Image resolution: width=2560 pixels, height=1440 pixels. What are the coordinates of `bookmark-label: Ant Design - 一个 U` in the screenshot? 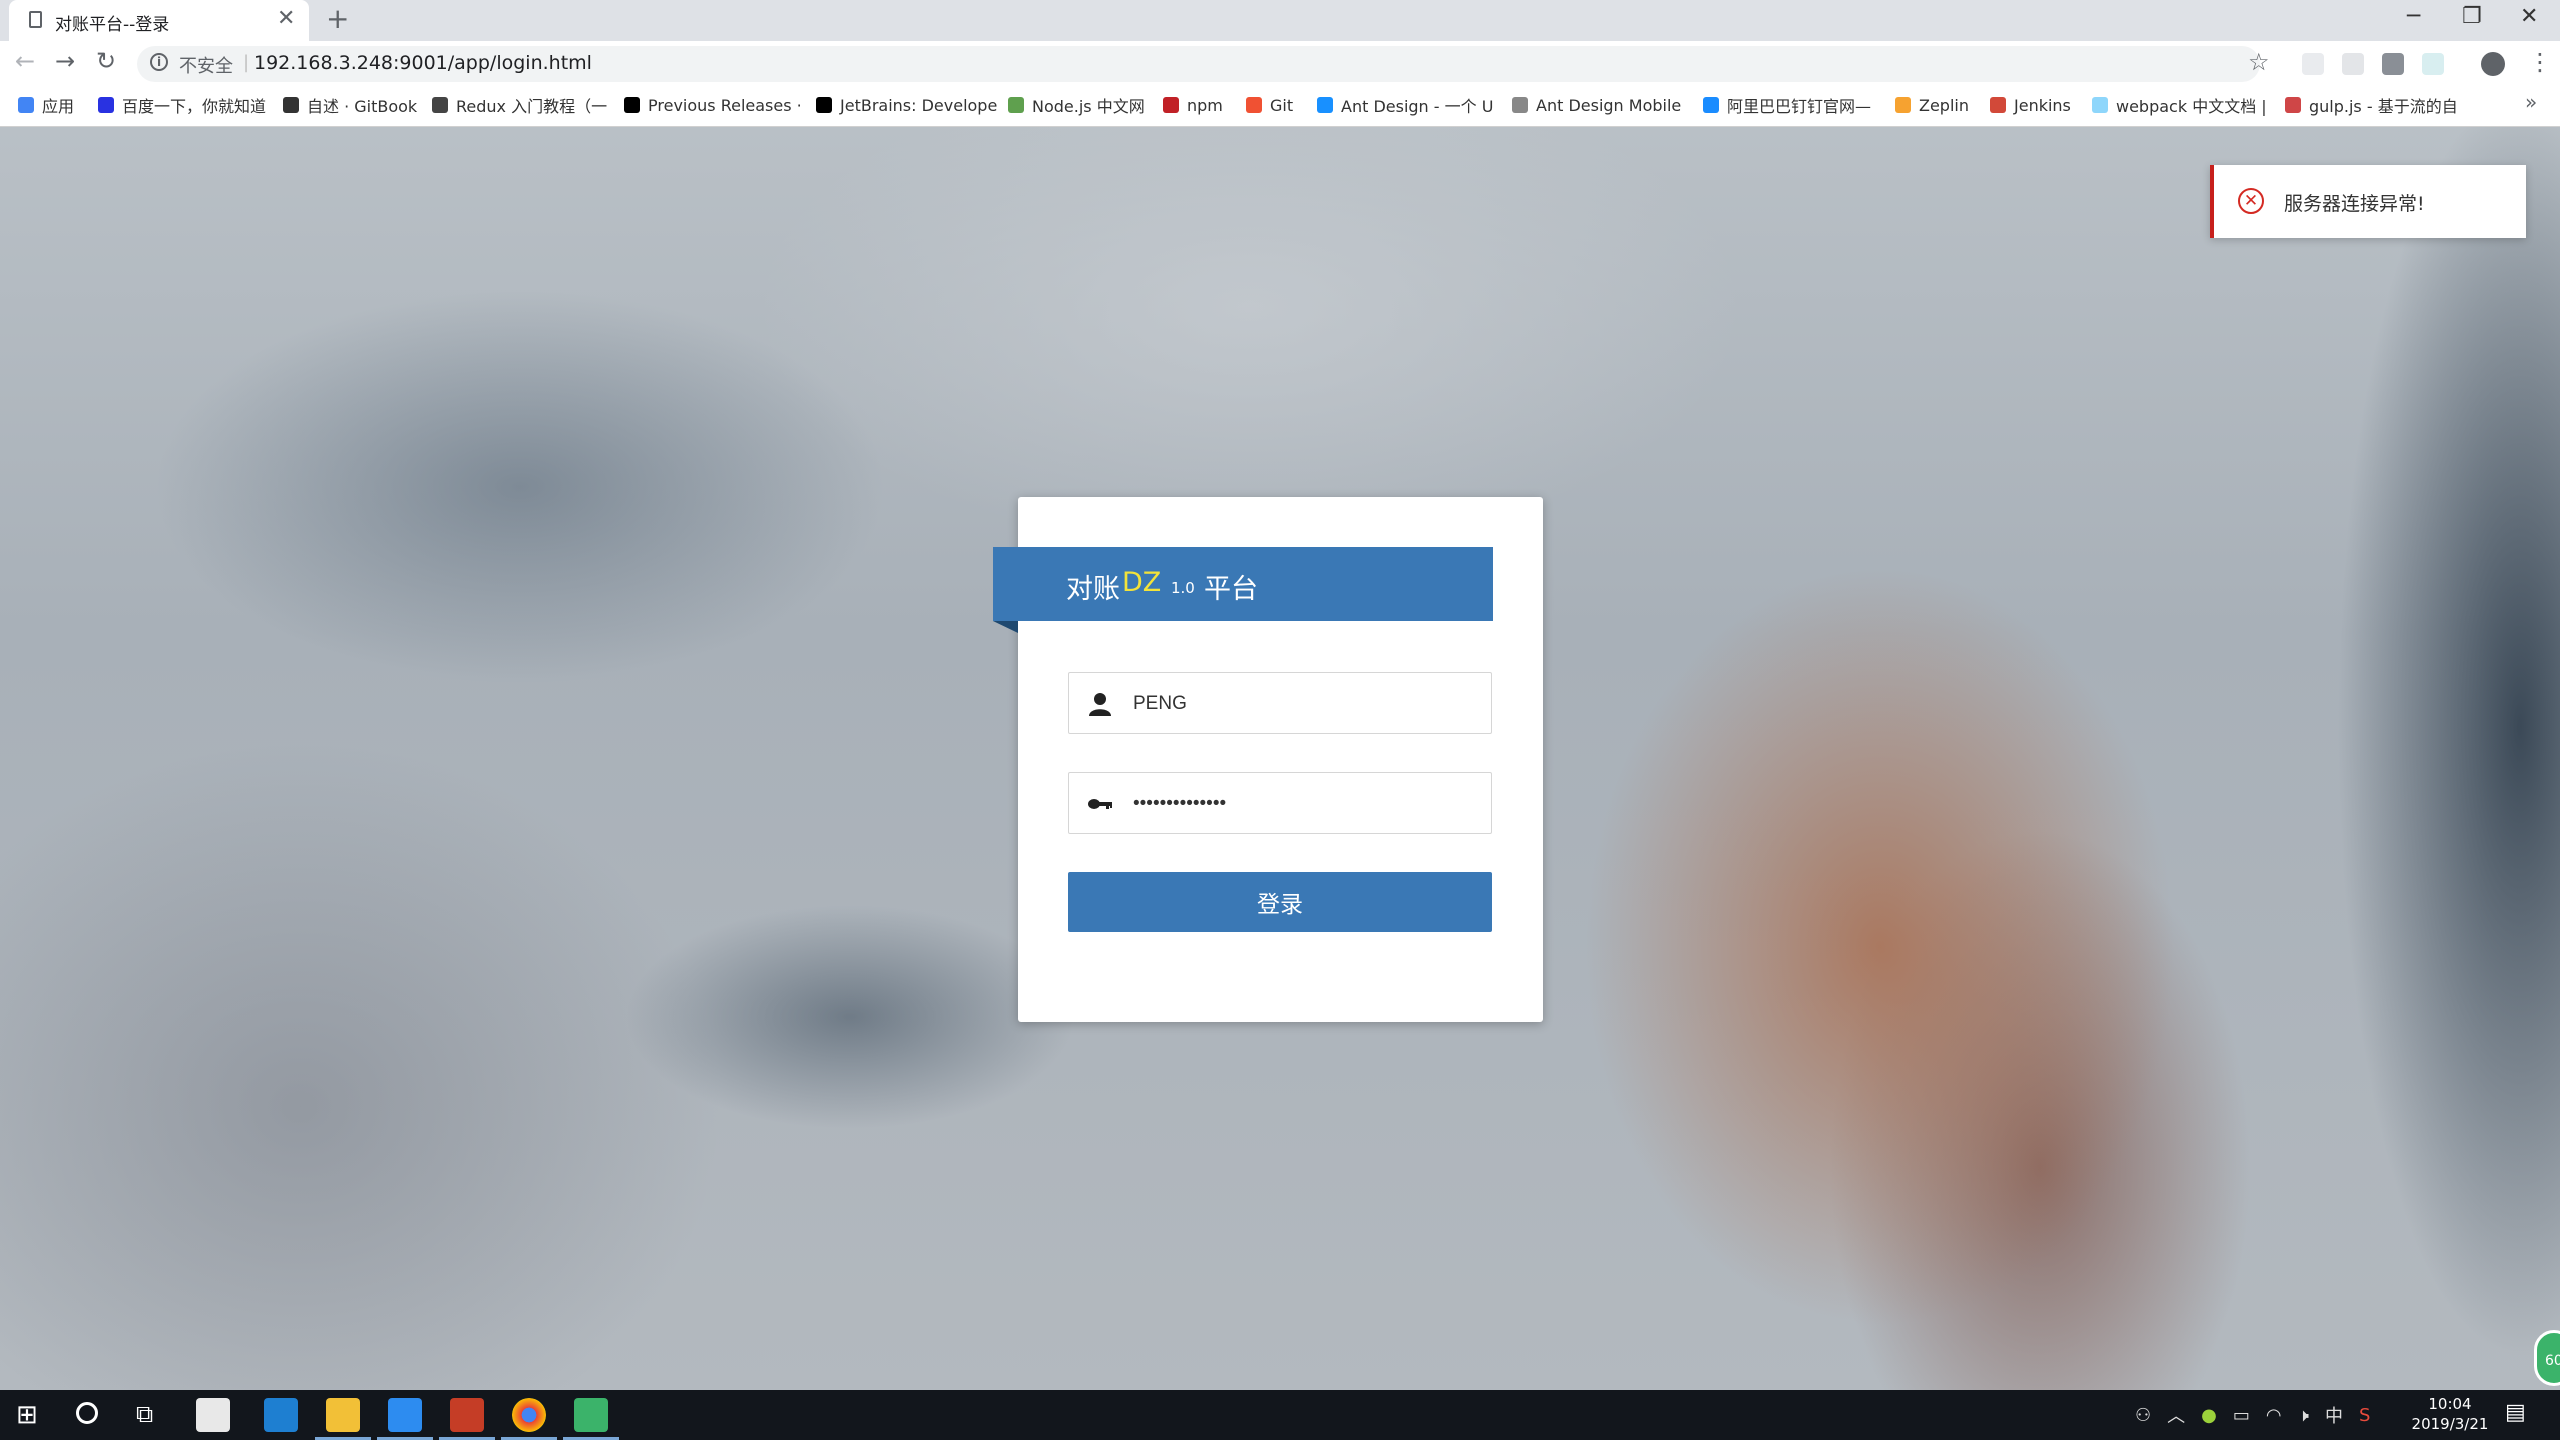 It's located at (1417, 106).